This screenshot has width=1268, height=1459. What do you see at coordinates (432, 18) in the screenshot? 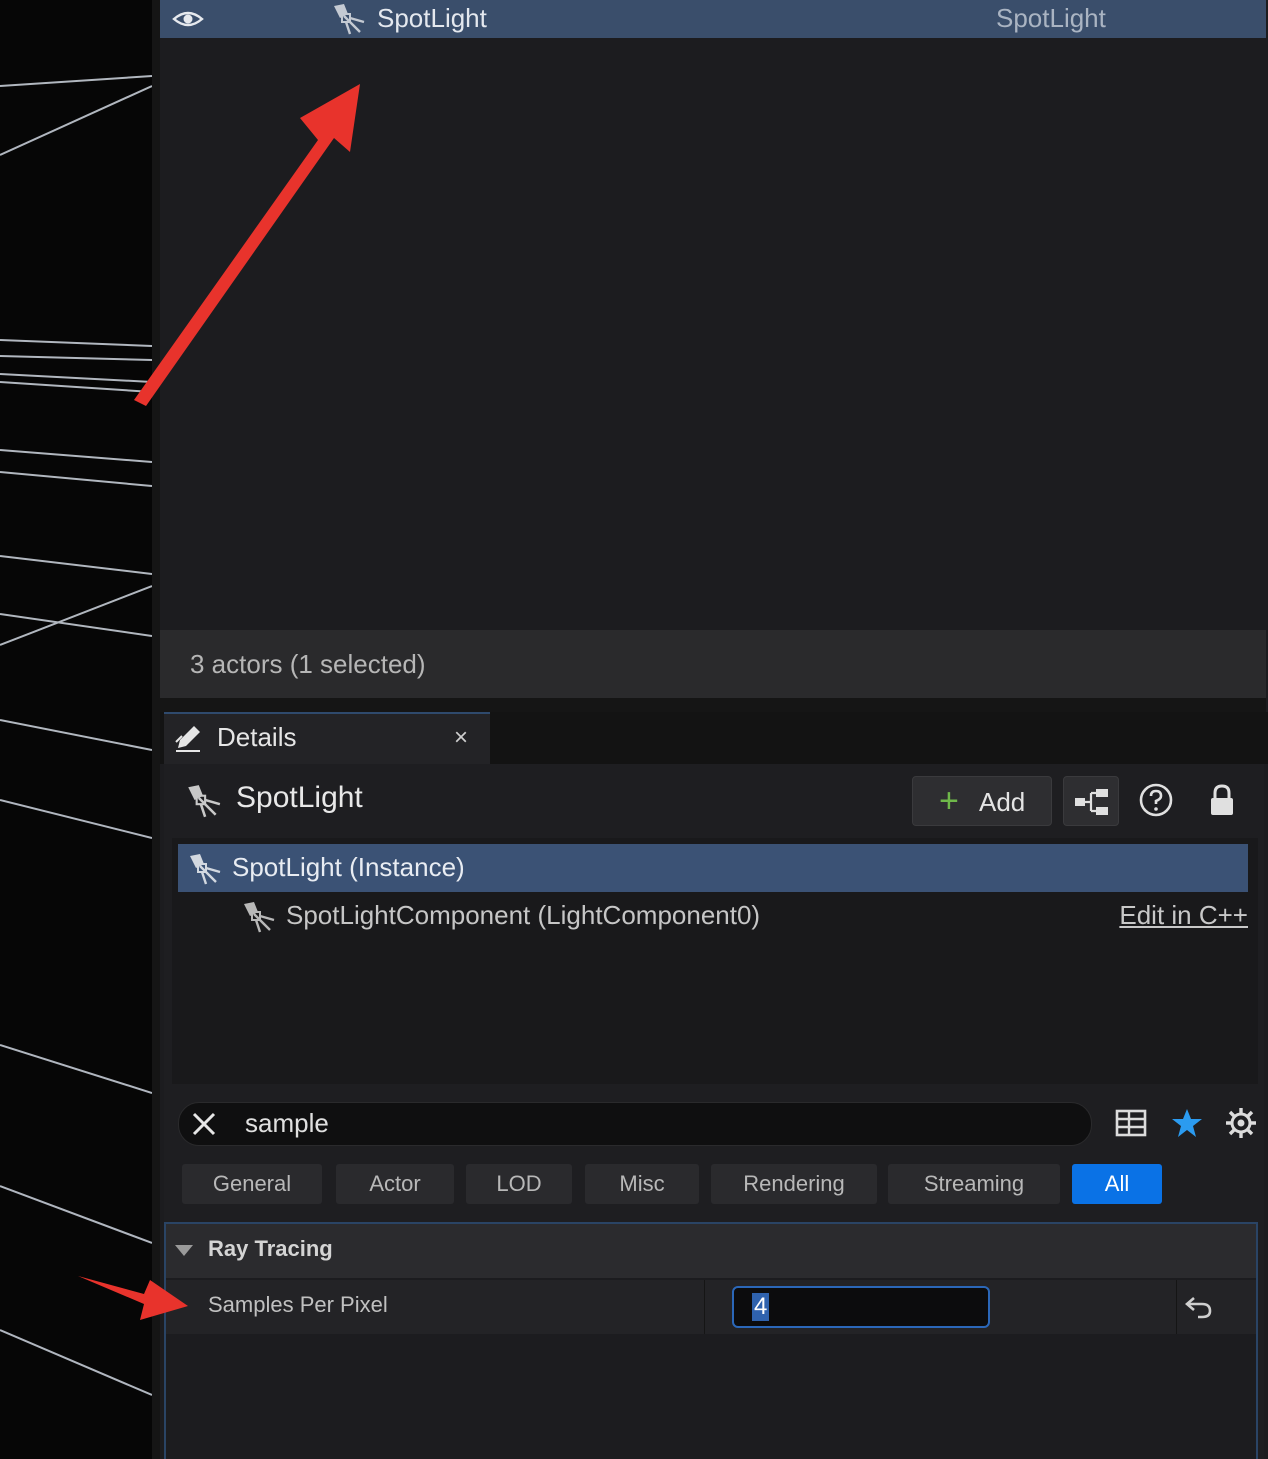
I see `outliner-item-label: SpotLight` at bounding box center [432, 18].